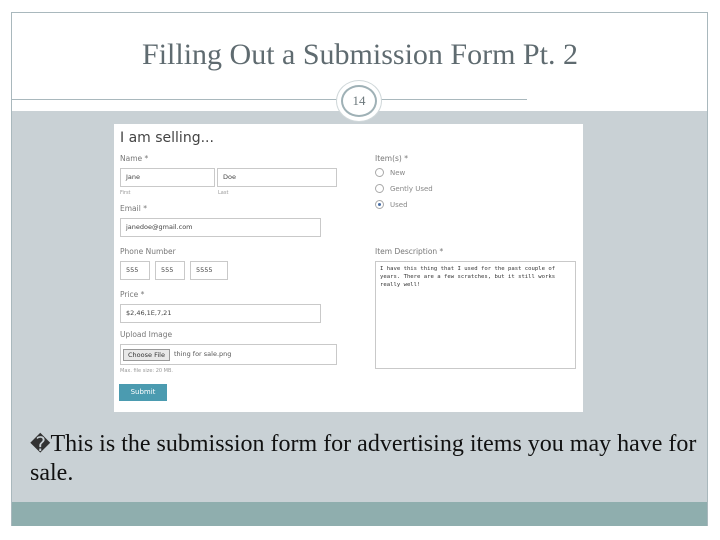 This screenshot has height=540, width=720. I want to click on condition-used: Used, so click(391, 204).